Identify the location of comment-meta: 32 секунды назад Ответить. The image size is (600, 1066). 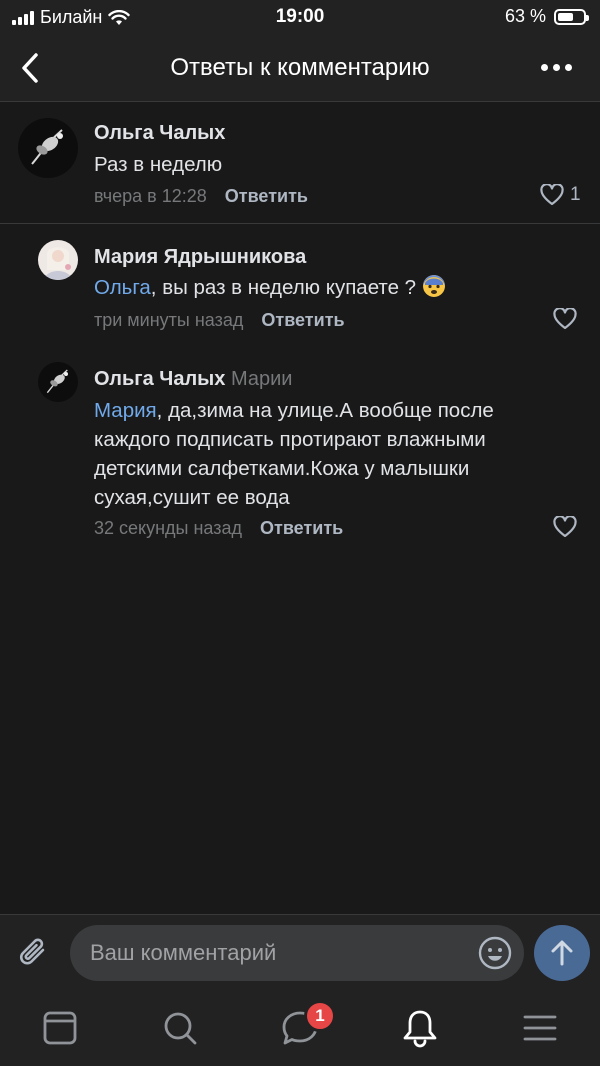
(218, 528).